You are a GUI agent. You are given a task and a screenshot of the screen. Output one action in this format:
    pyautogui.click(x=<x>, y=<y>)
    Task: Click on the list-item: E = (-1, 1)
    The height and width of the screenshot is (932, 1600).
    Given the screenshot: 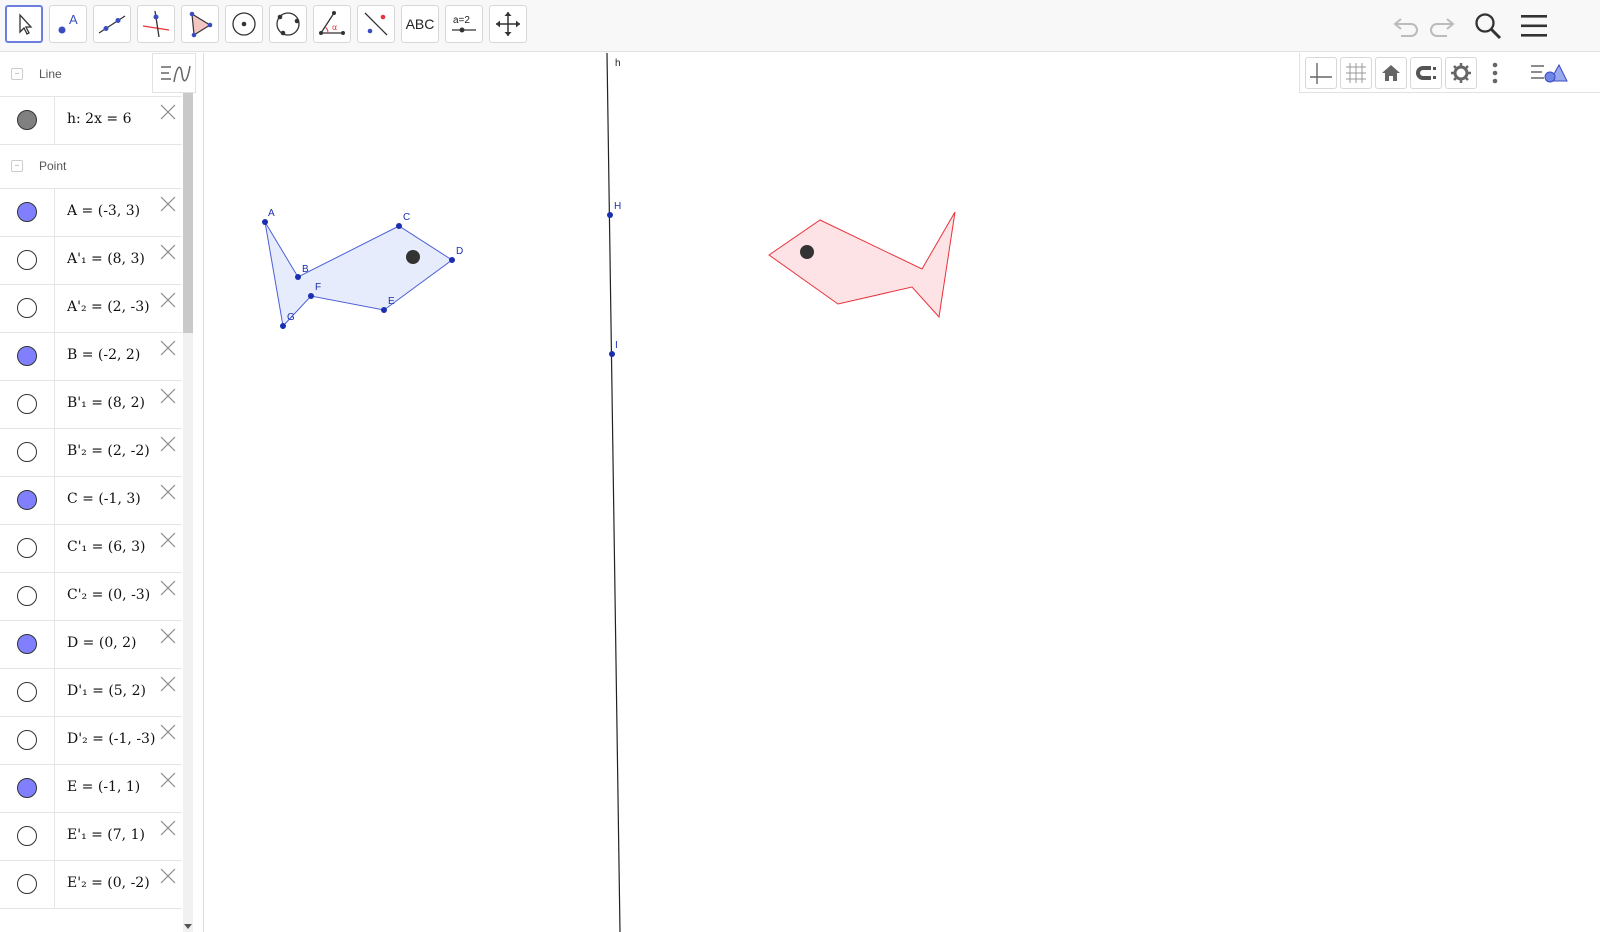 What is the action you would take?
    pyautogui.click(x=91, y=789)
    